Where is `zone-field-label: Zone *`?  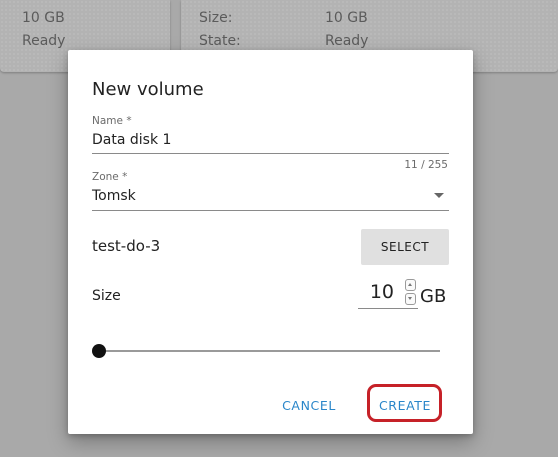 zone-field-label: Zone * is located at coordinates (110, 177).